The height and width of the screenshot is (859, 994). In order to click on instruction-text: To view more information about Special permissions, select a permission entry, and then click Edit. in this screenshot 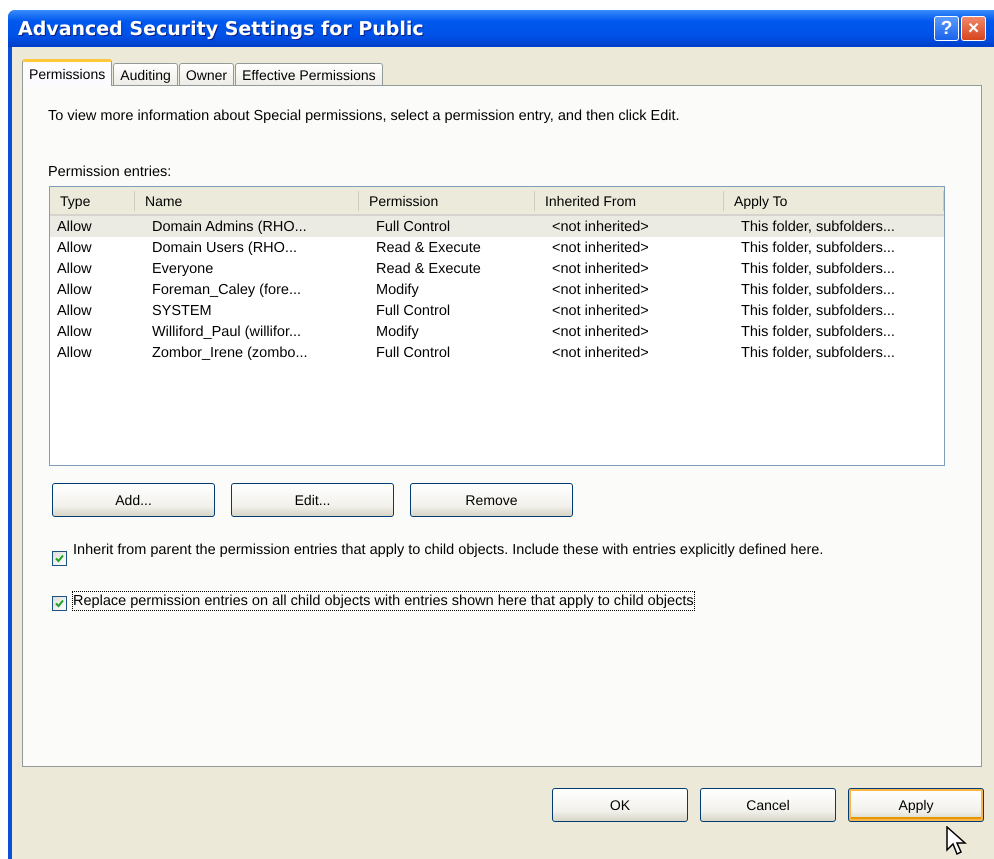, I will do `click(364, 116)`.